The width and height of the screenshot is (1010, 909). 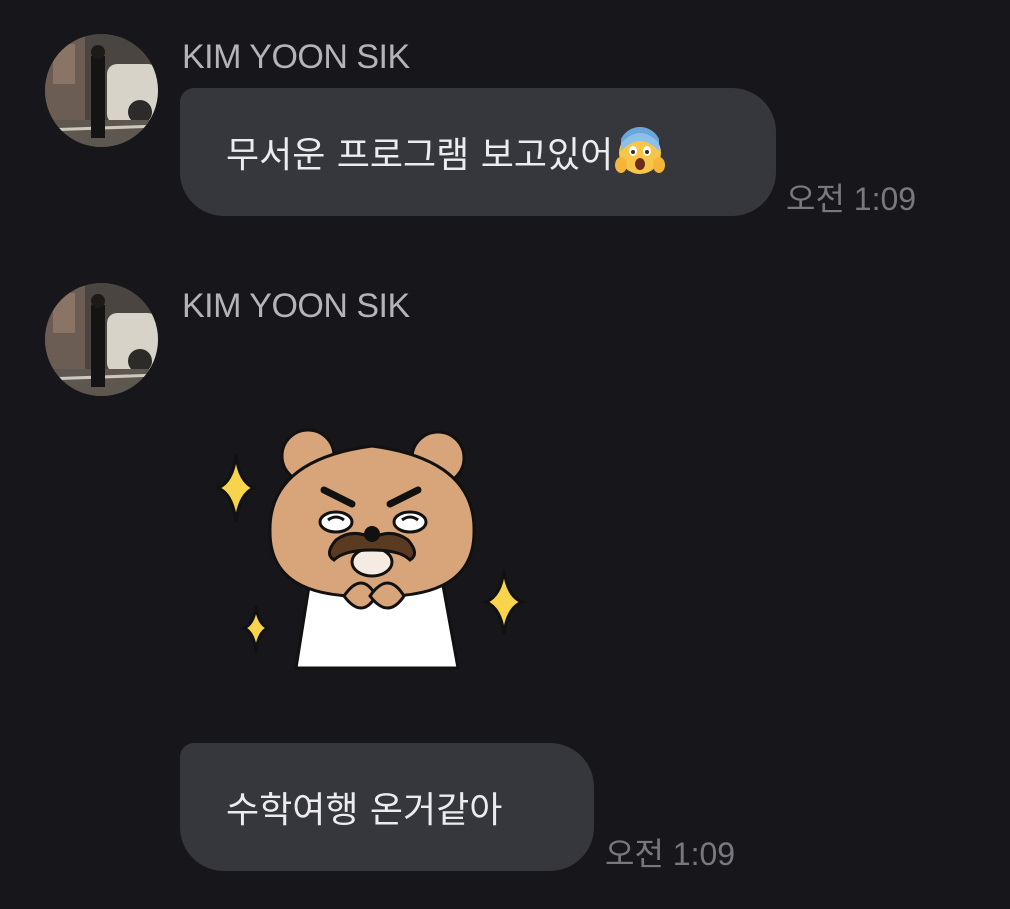 I want to click on message-bubble: 무서운 프로그램 보고있어, so click(x=478, y=152).